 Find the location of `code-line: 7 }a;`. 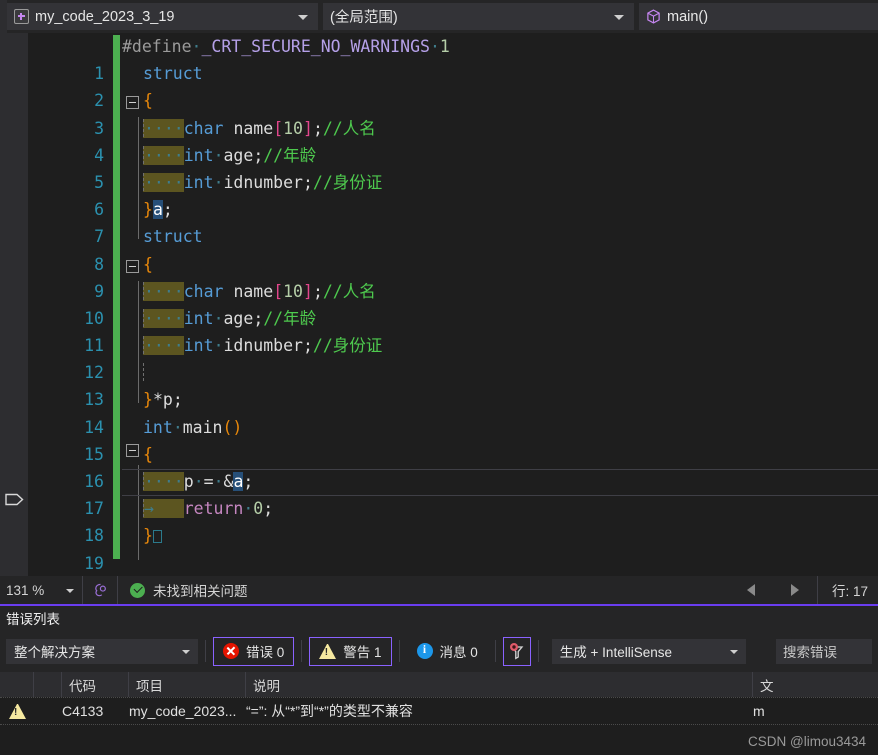

code-line: 7 }a; is located at coordinates (439, 221).